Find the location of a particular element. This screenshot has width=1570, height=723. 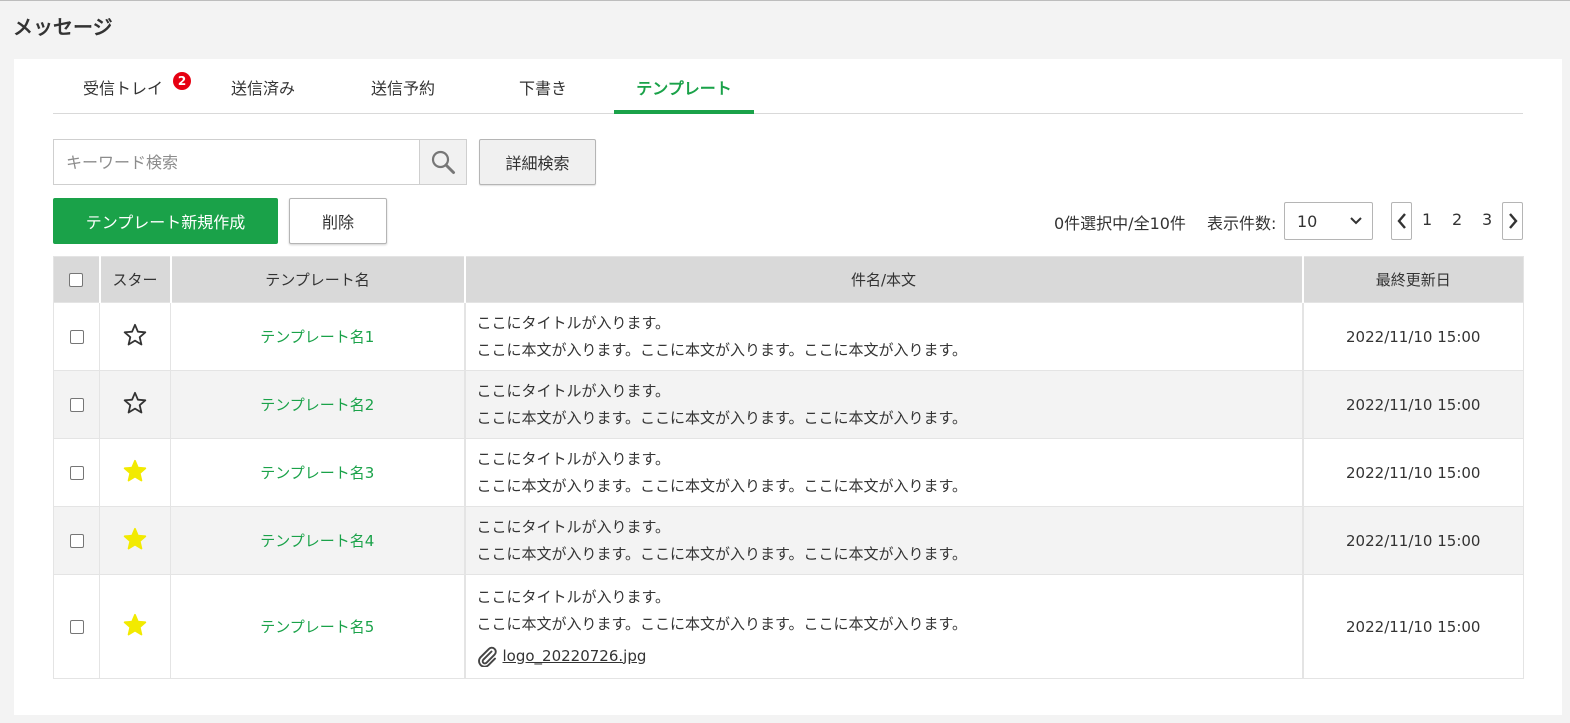

unread-badge: 2 is located at coordinates (182, 81).